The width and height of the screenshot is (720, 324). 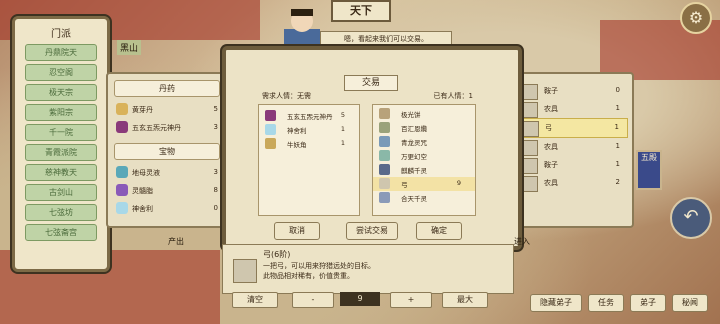 What do you see at coordinates (606, 303) in the screenshot?
I see `task-button: 任务` at bounding box center [606, 303].